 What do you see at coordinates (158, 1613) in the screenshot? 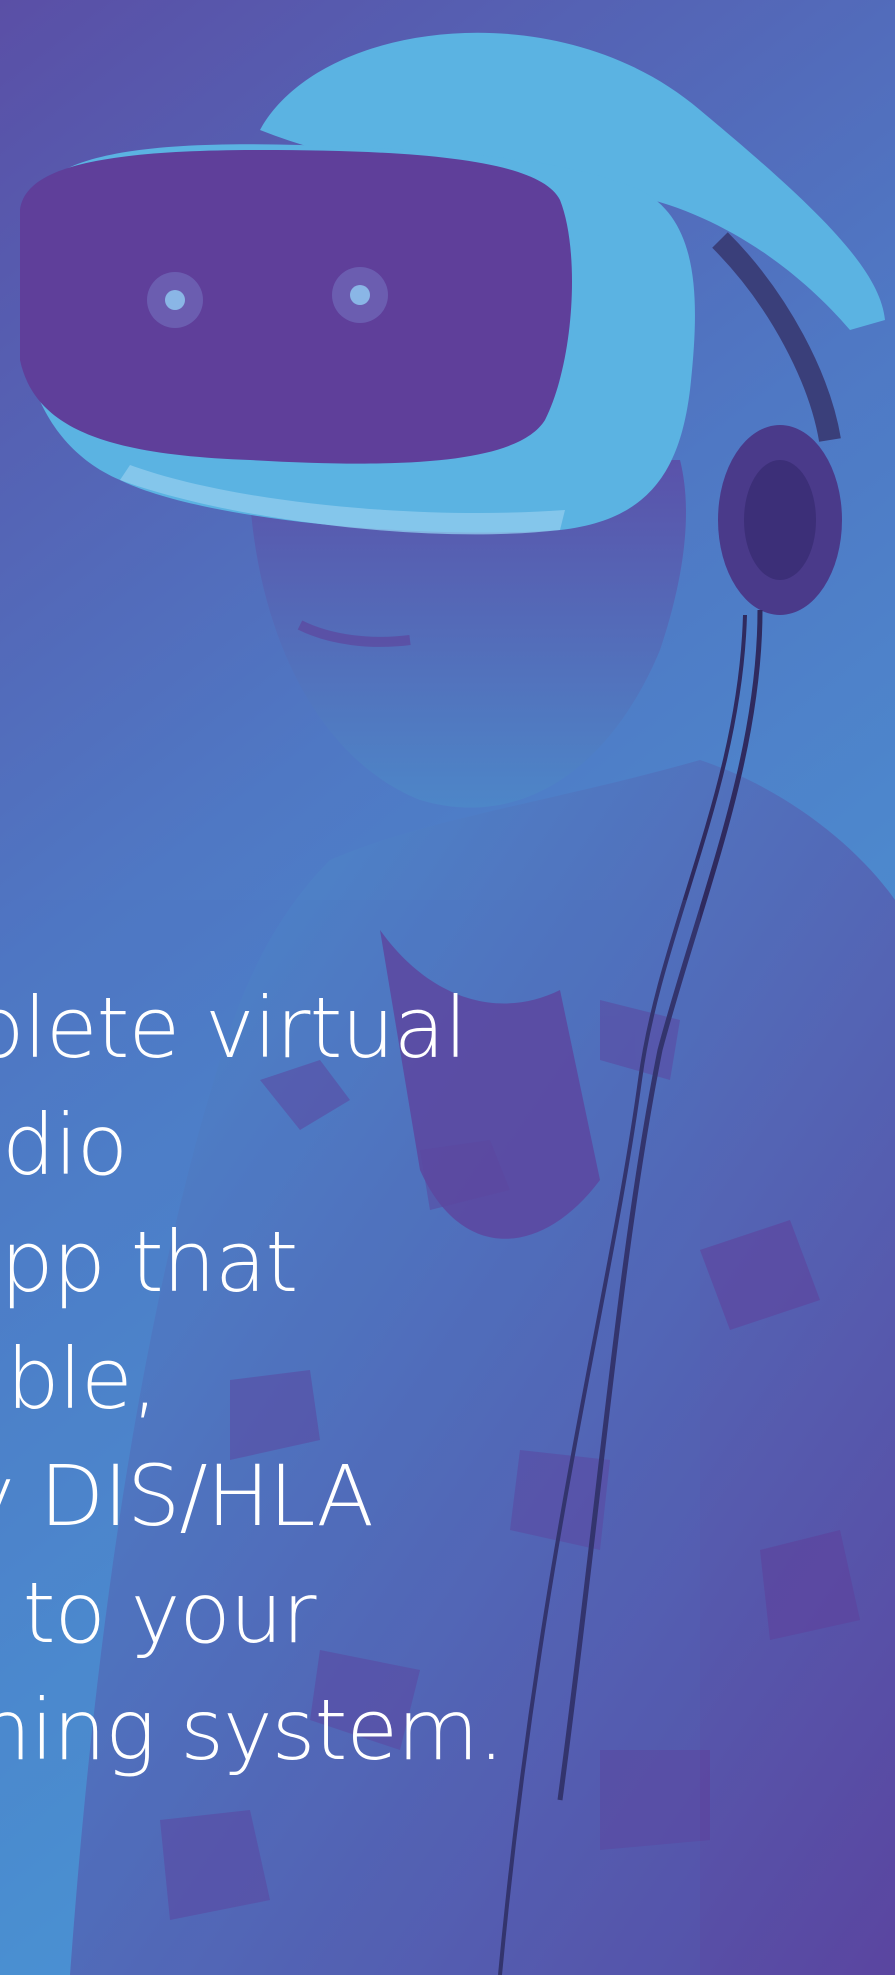
I see `headline-line-6: tion to your` at bounding box center [158, 1613].